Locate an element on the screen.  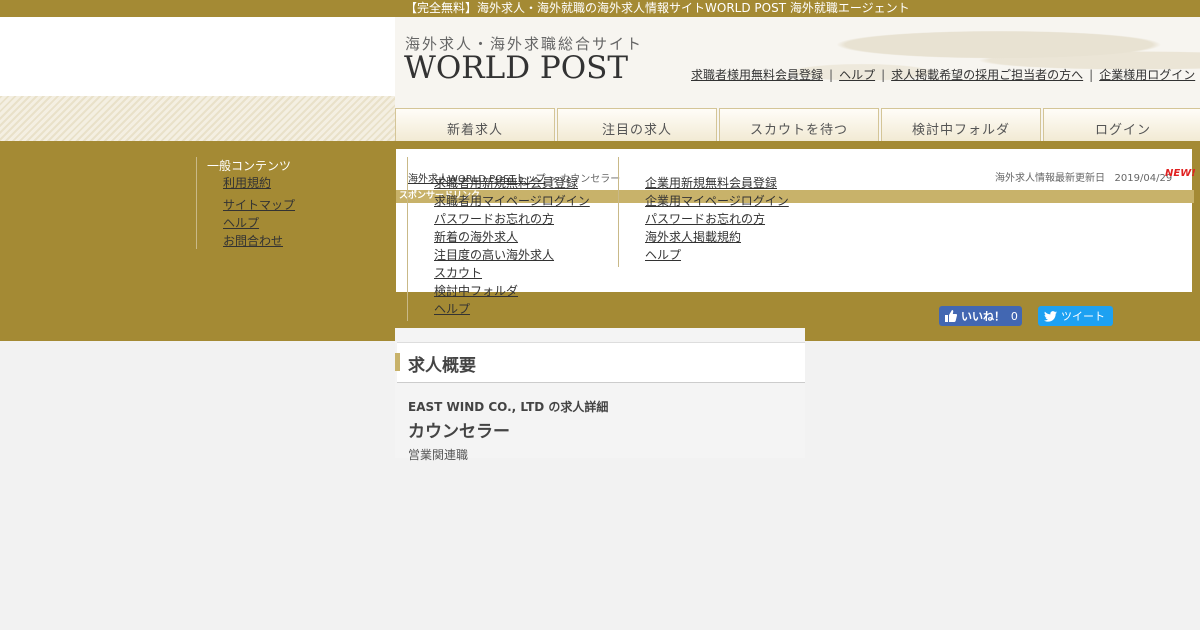
link-help: ヘルプ is located at coordinates (259, 223).